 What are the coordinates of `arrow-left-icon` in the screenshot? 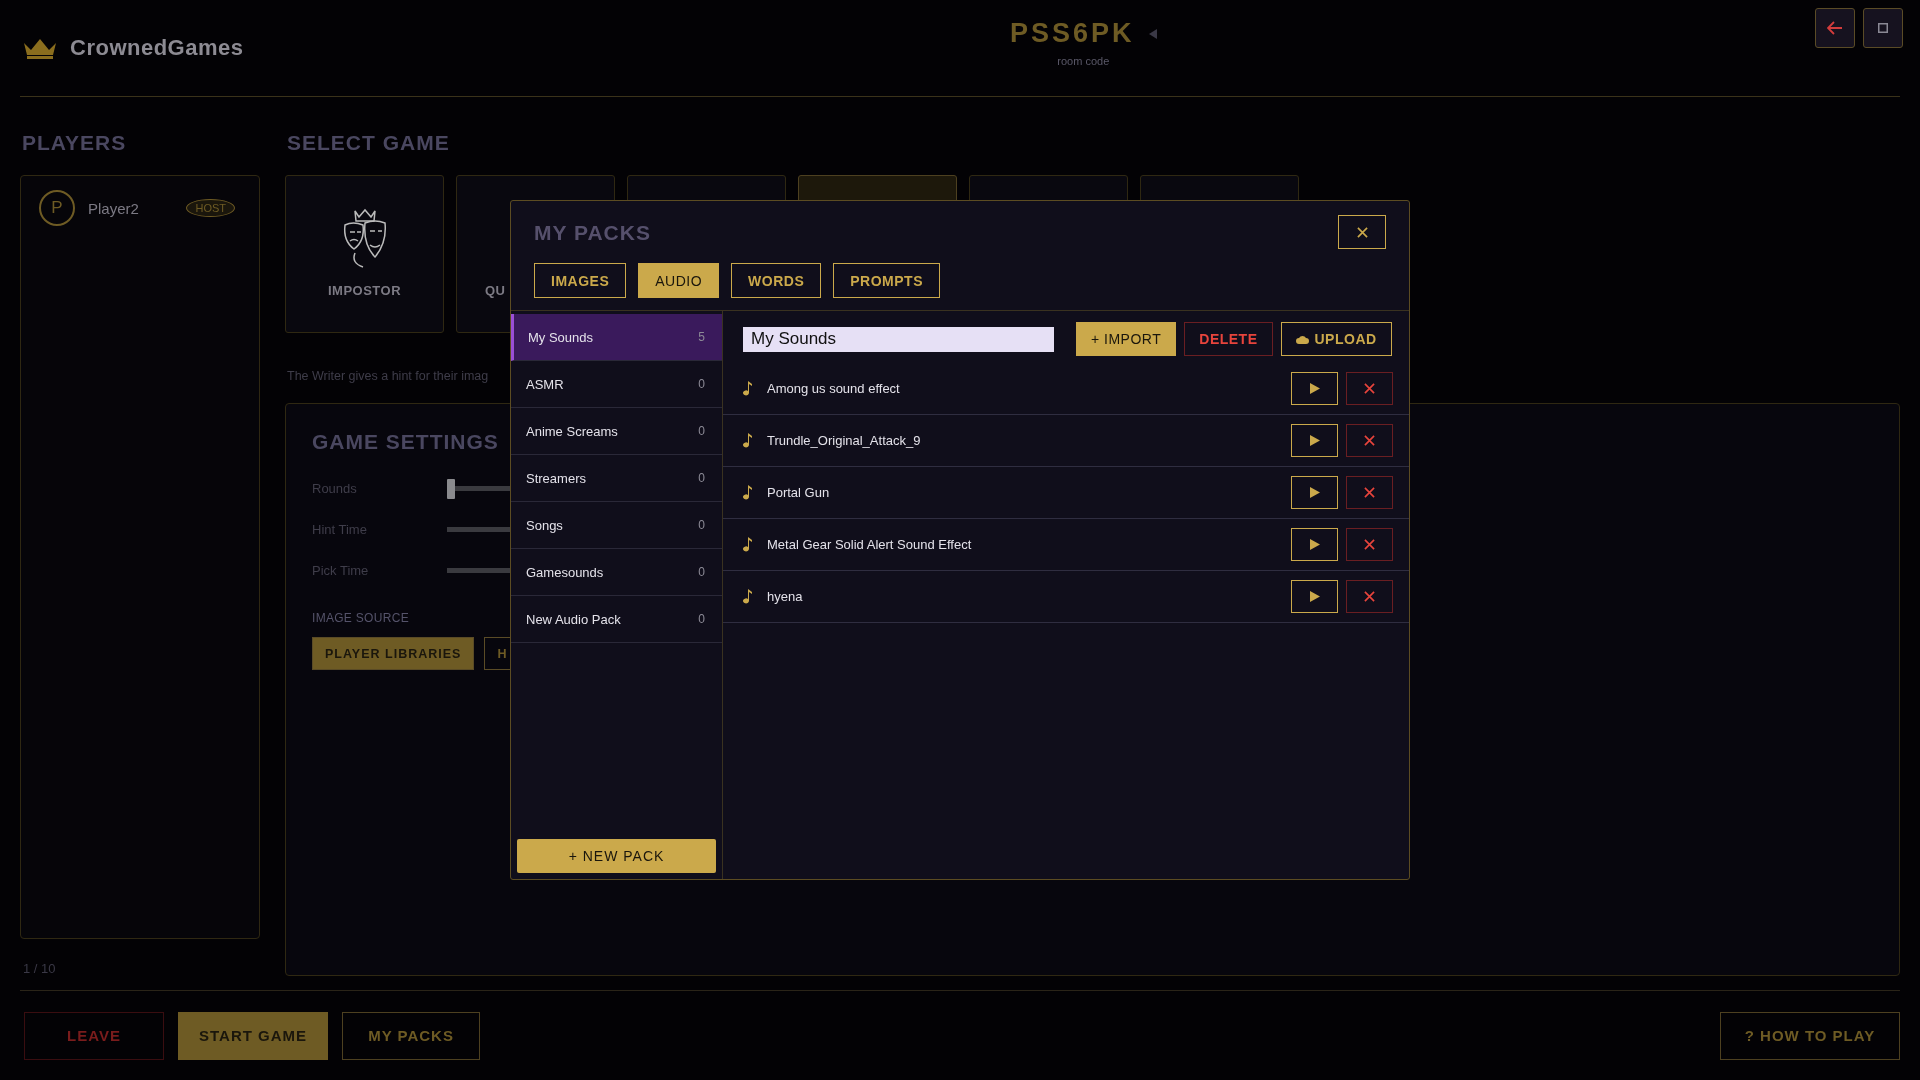 It's located at (1835, 28).